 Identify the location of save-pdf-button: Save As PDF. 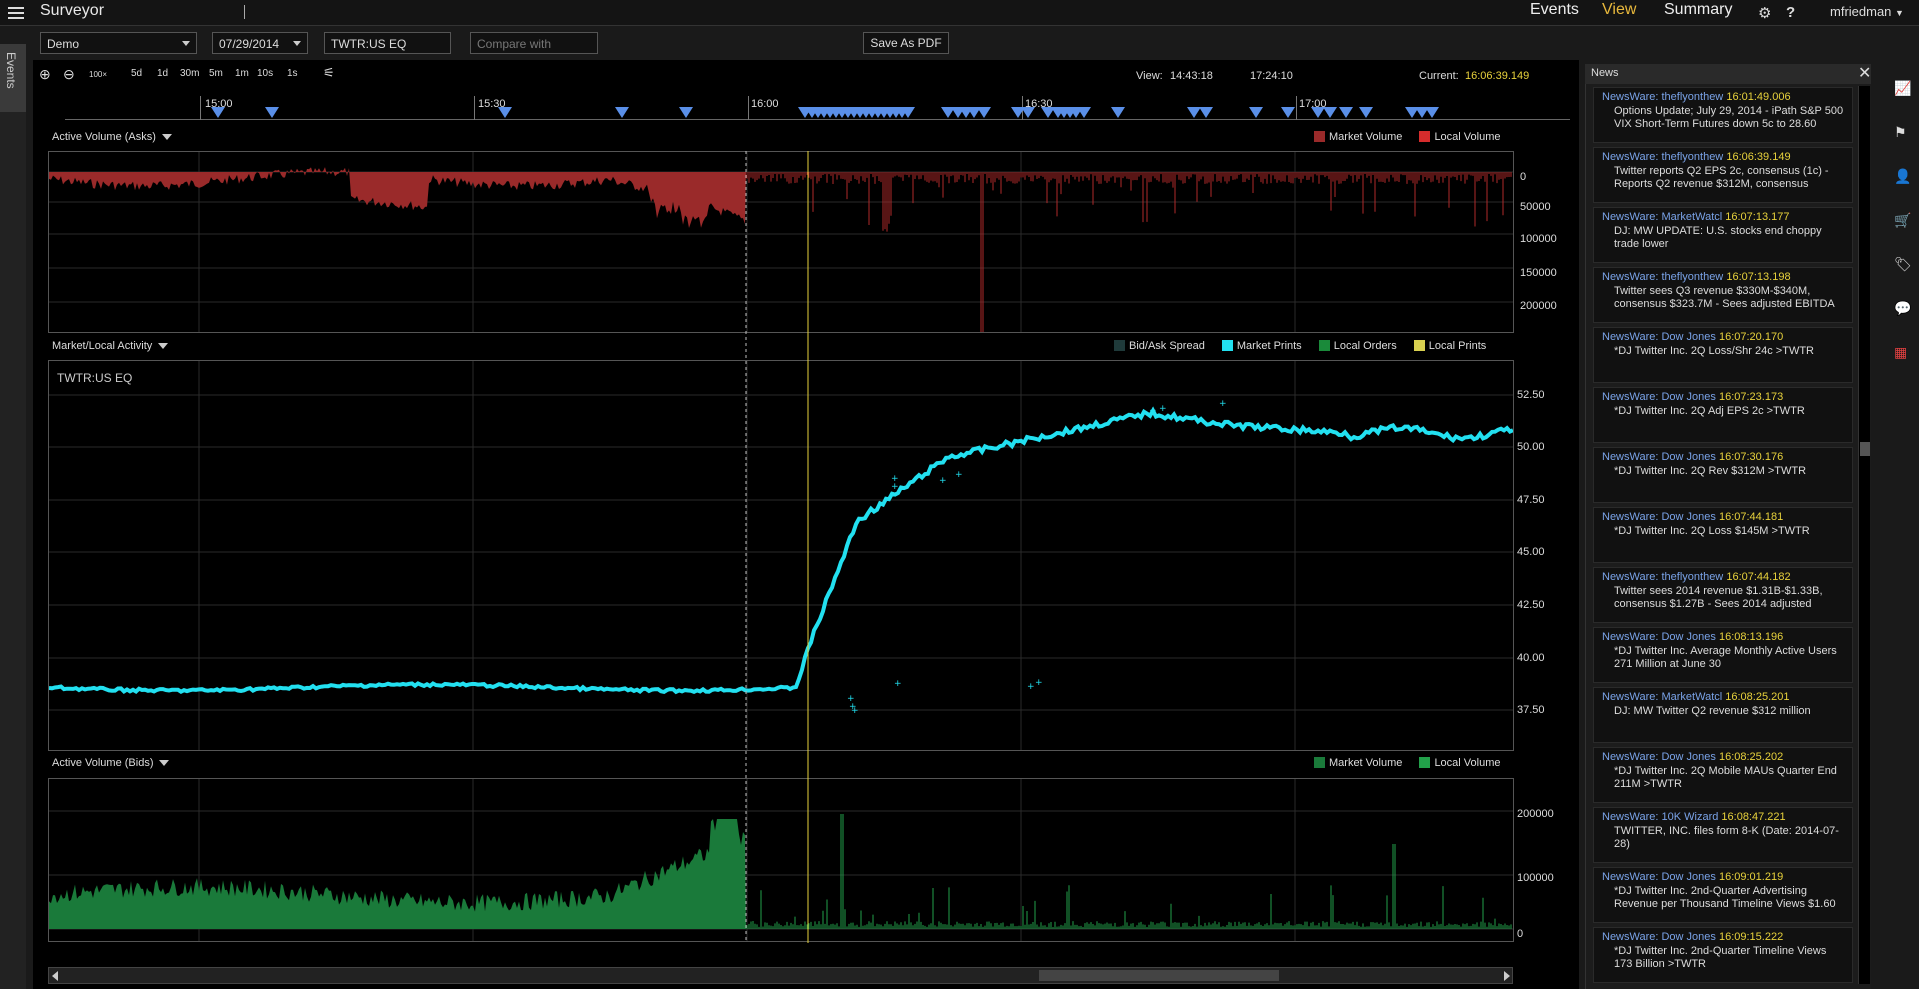
(906, 43).